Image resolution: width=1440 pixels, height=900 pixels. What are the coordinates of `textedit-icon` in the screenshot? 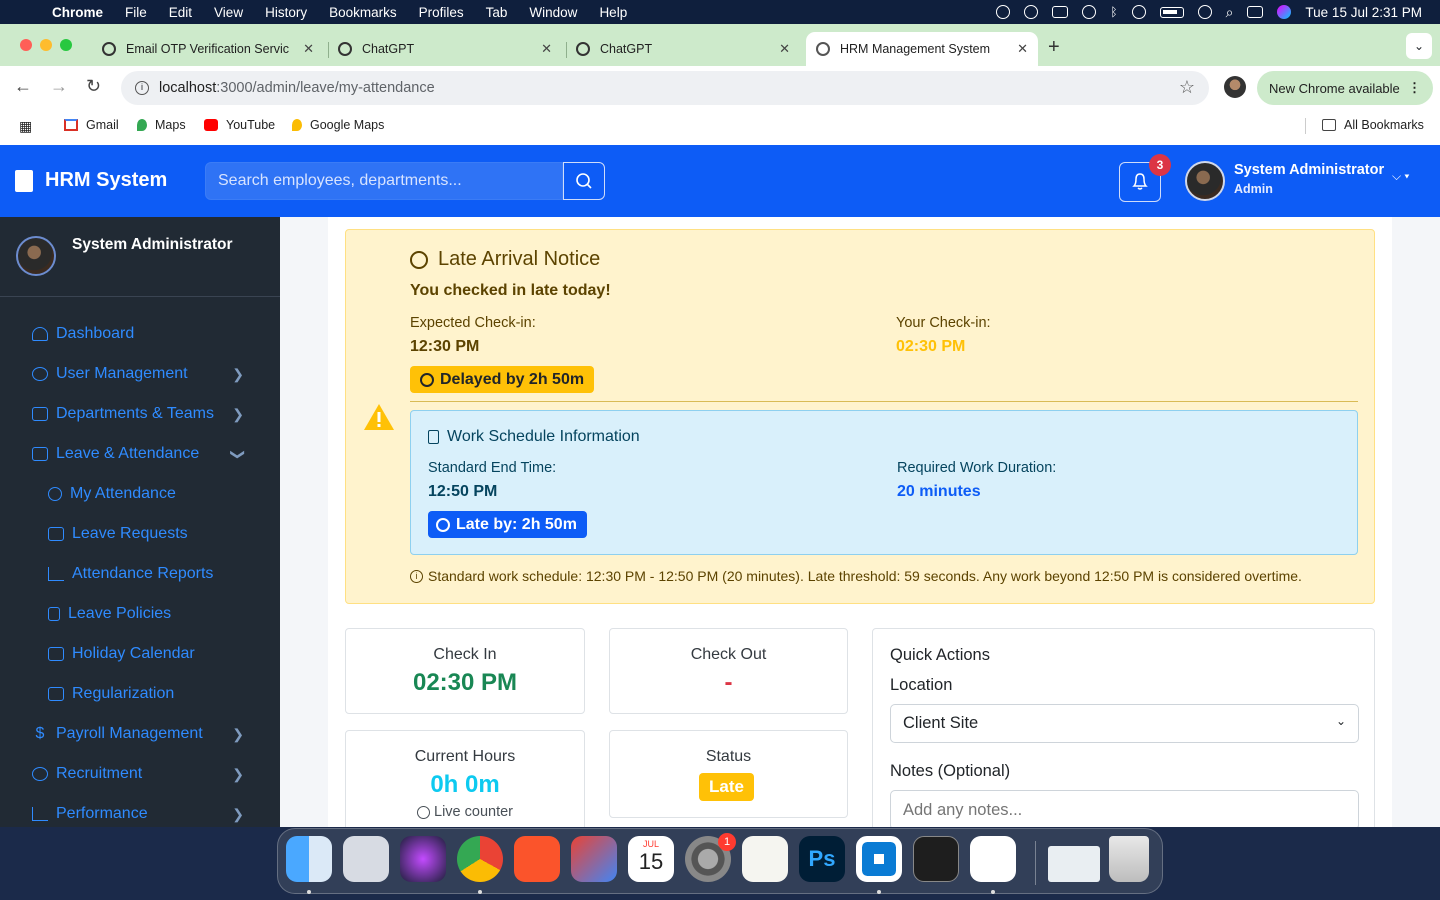 It's located at (765, 859).